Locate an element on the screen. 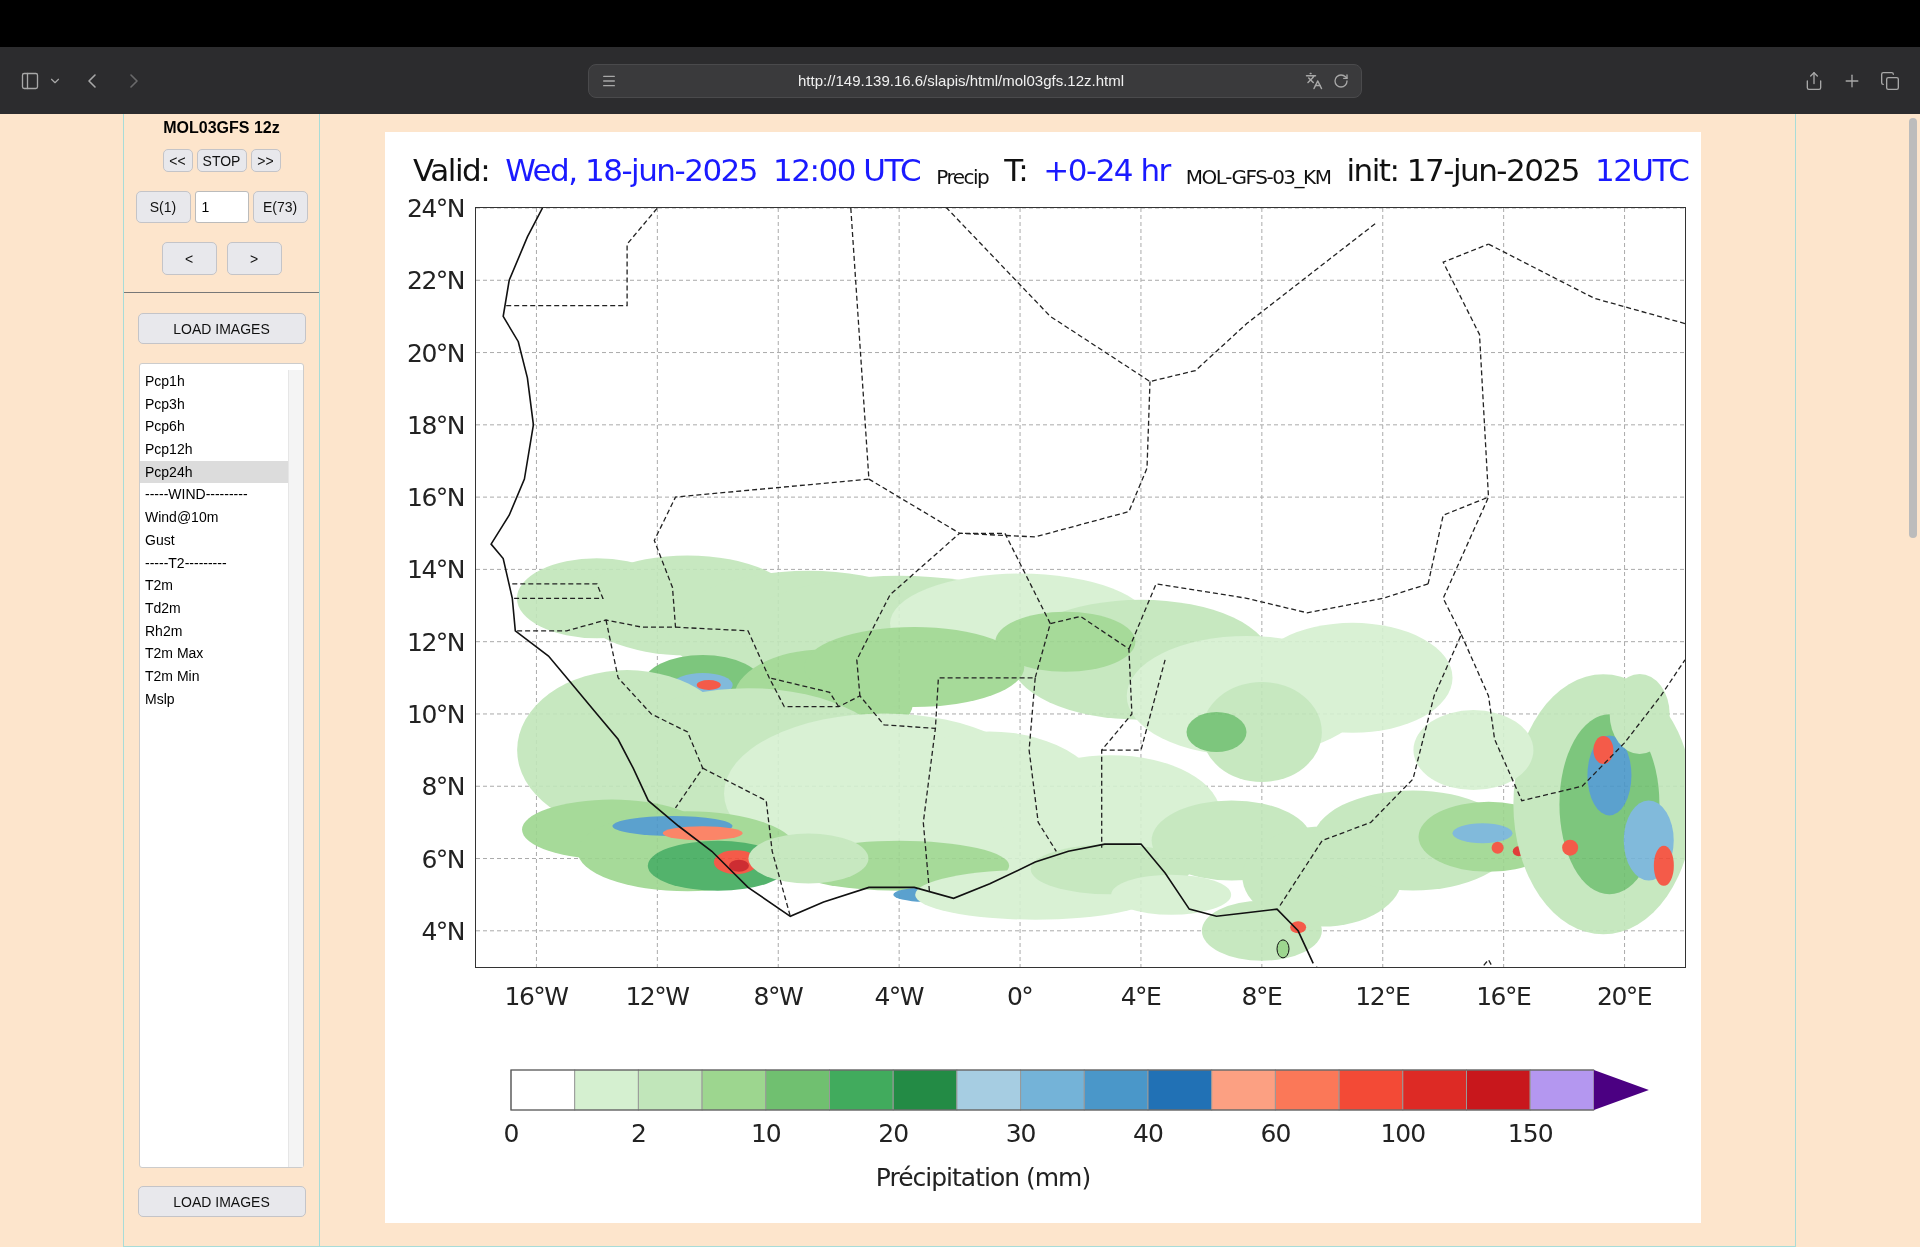 The image size is (1920, 1247). title-value: Wed, 18-jun-2025 is located at coordinates (631, 169).